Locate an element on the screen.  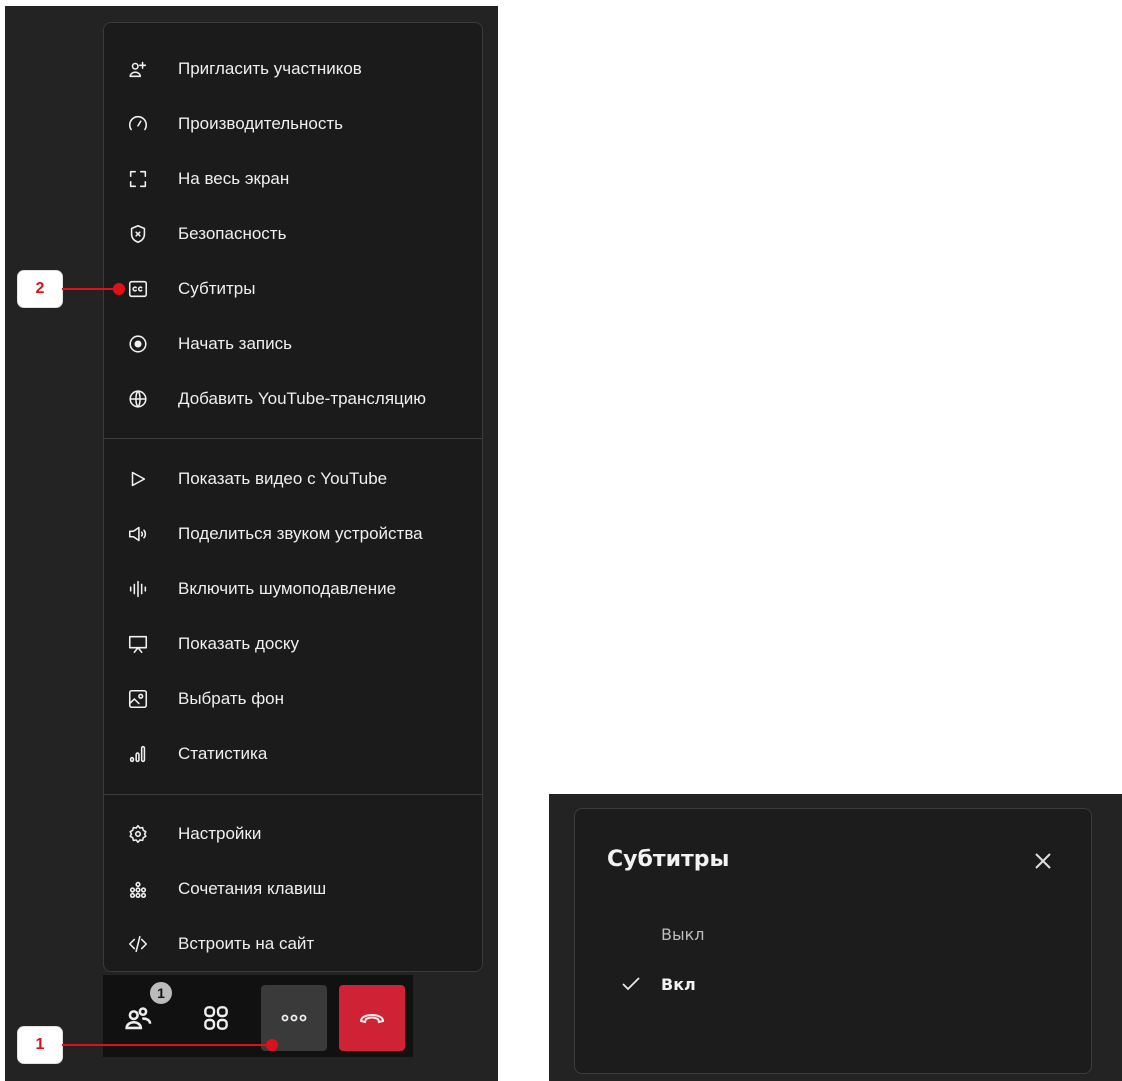
menu-item-noise-suppression: Включить шумоподавление is located at coordinates (293, 589).